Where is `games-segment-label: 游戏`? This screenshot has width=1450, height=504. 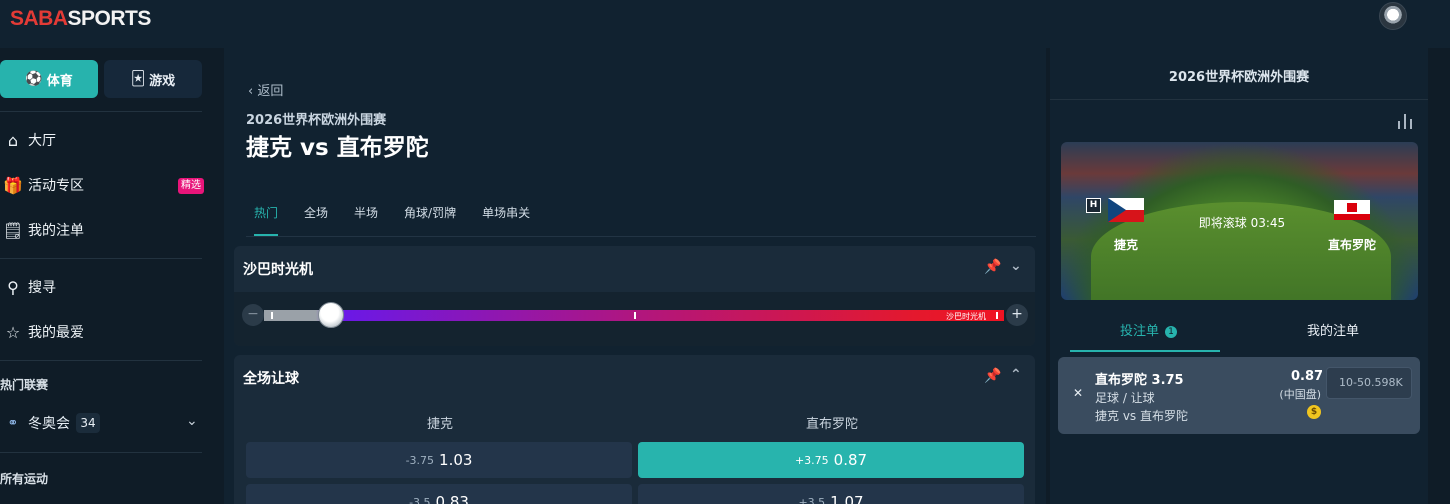 games-segment-label: 游戏 is located at coordinates (162, 81).